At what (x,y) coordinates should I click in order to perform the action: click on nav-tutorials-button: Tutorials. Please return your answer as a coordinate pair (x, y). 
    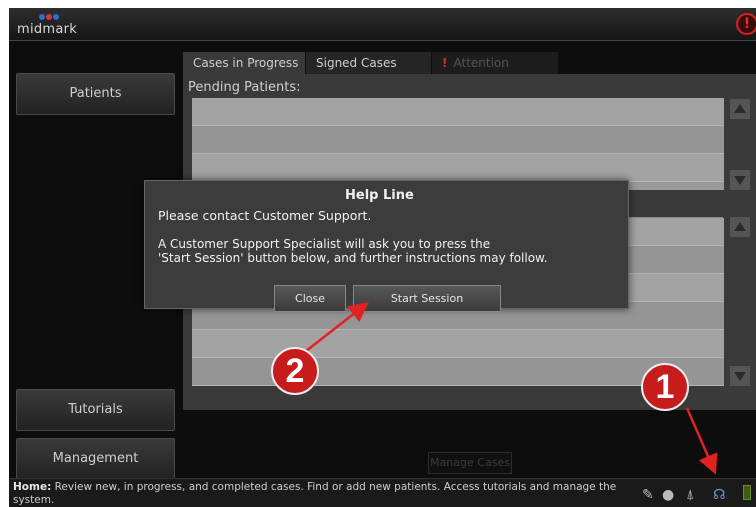
    Looking at the image, I should click on (95, 410).